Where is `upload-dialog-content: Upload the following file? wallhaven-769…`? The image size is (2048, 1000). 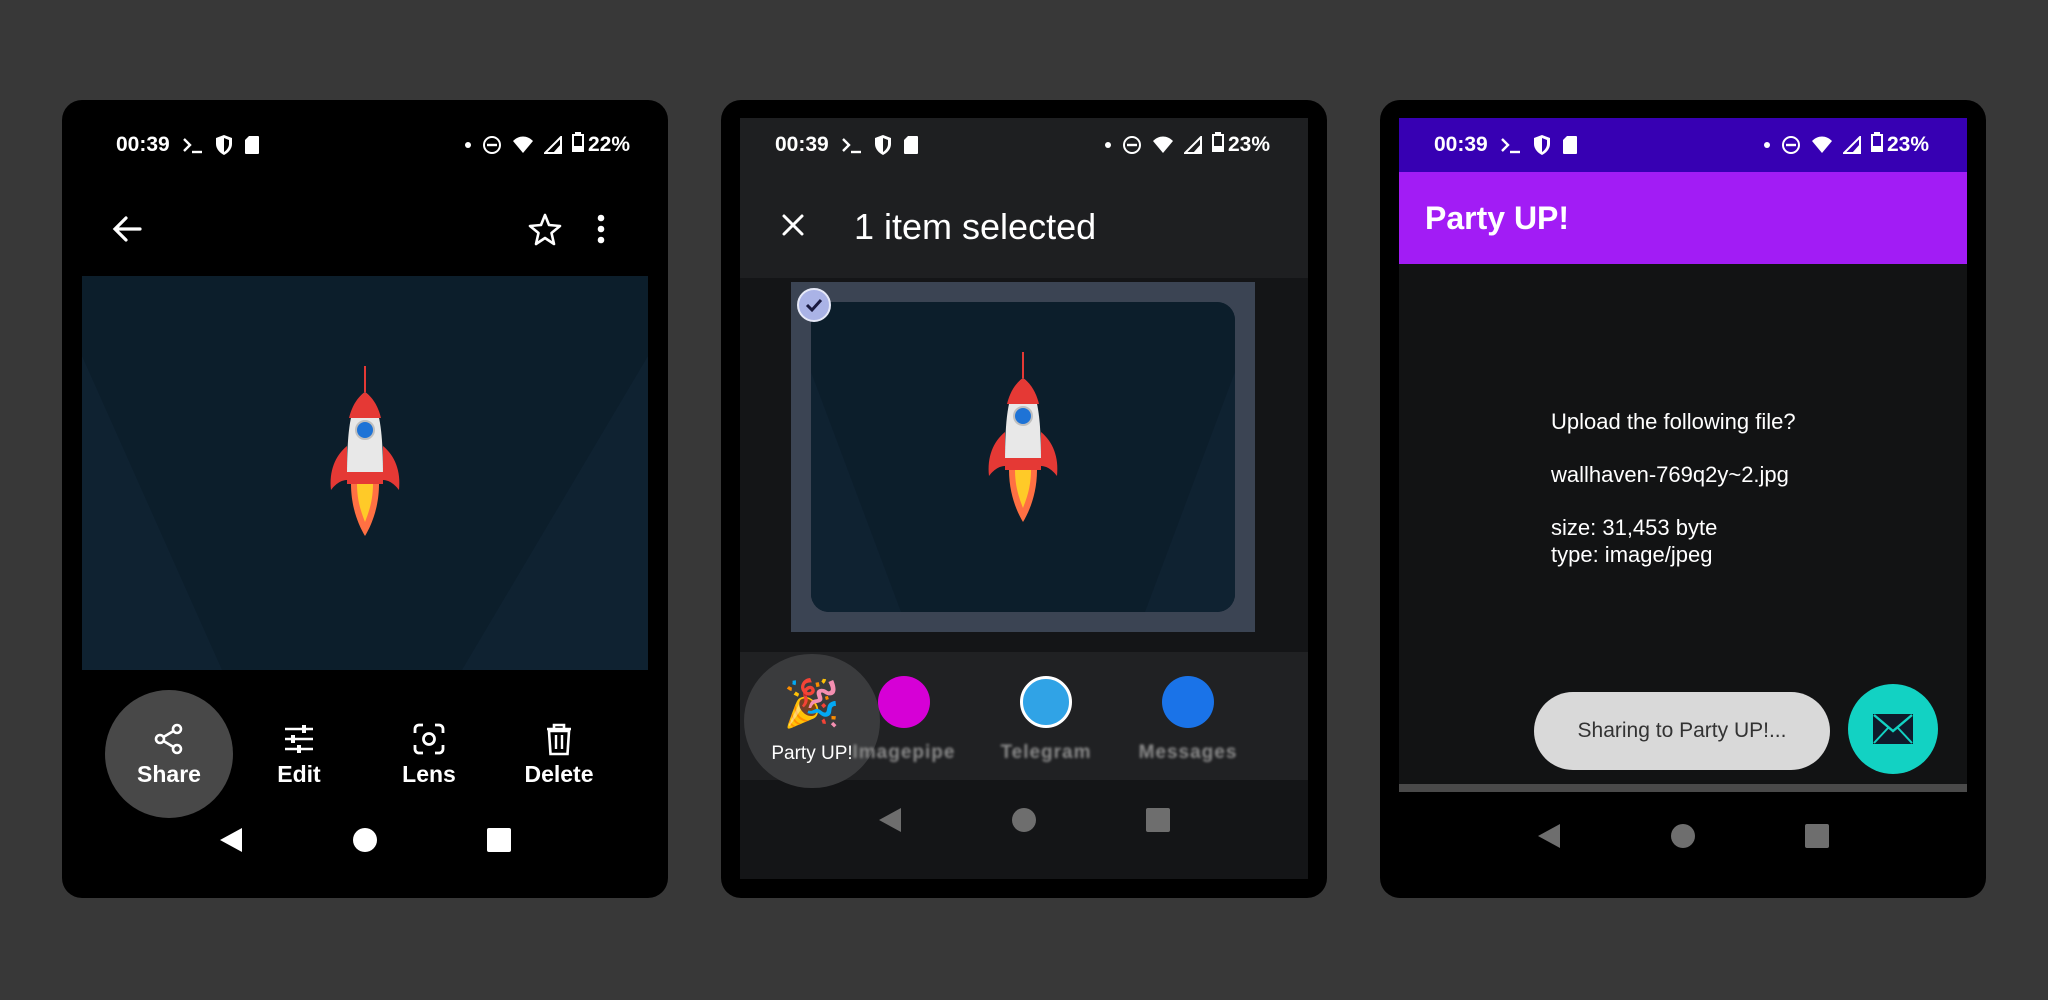 upload-dialog-content: Upload the following file? wallhaven-769… is located at coordinates (1673, 488).